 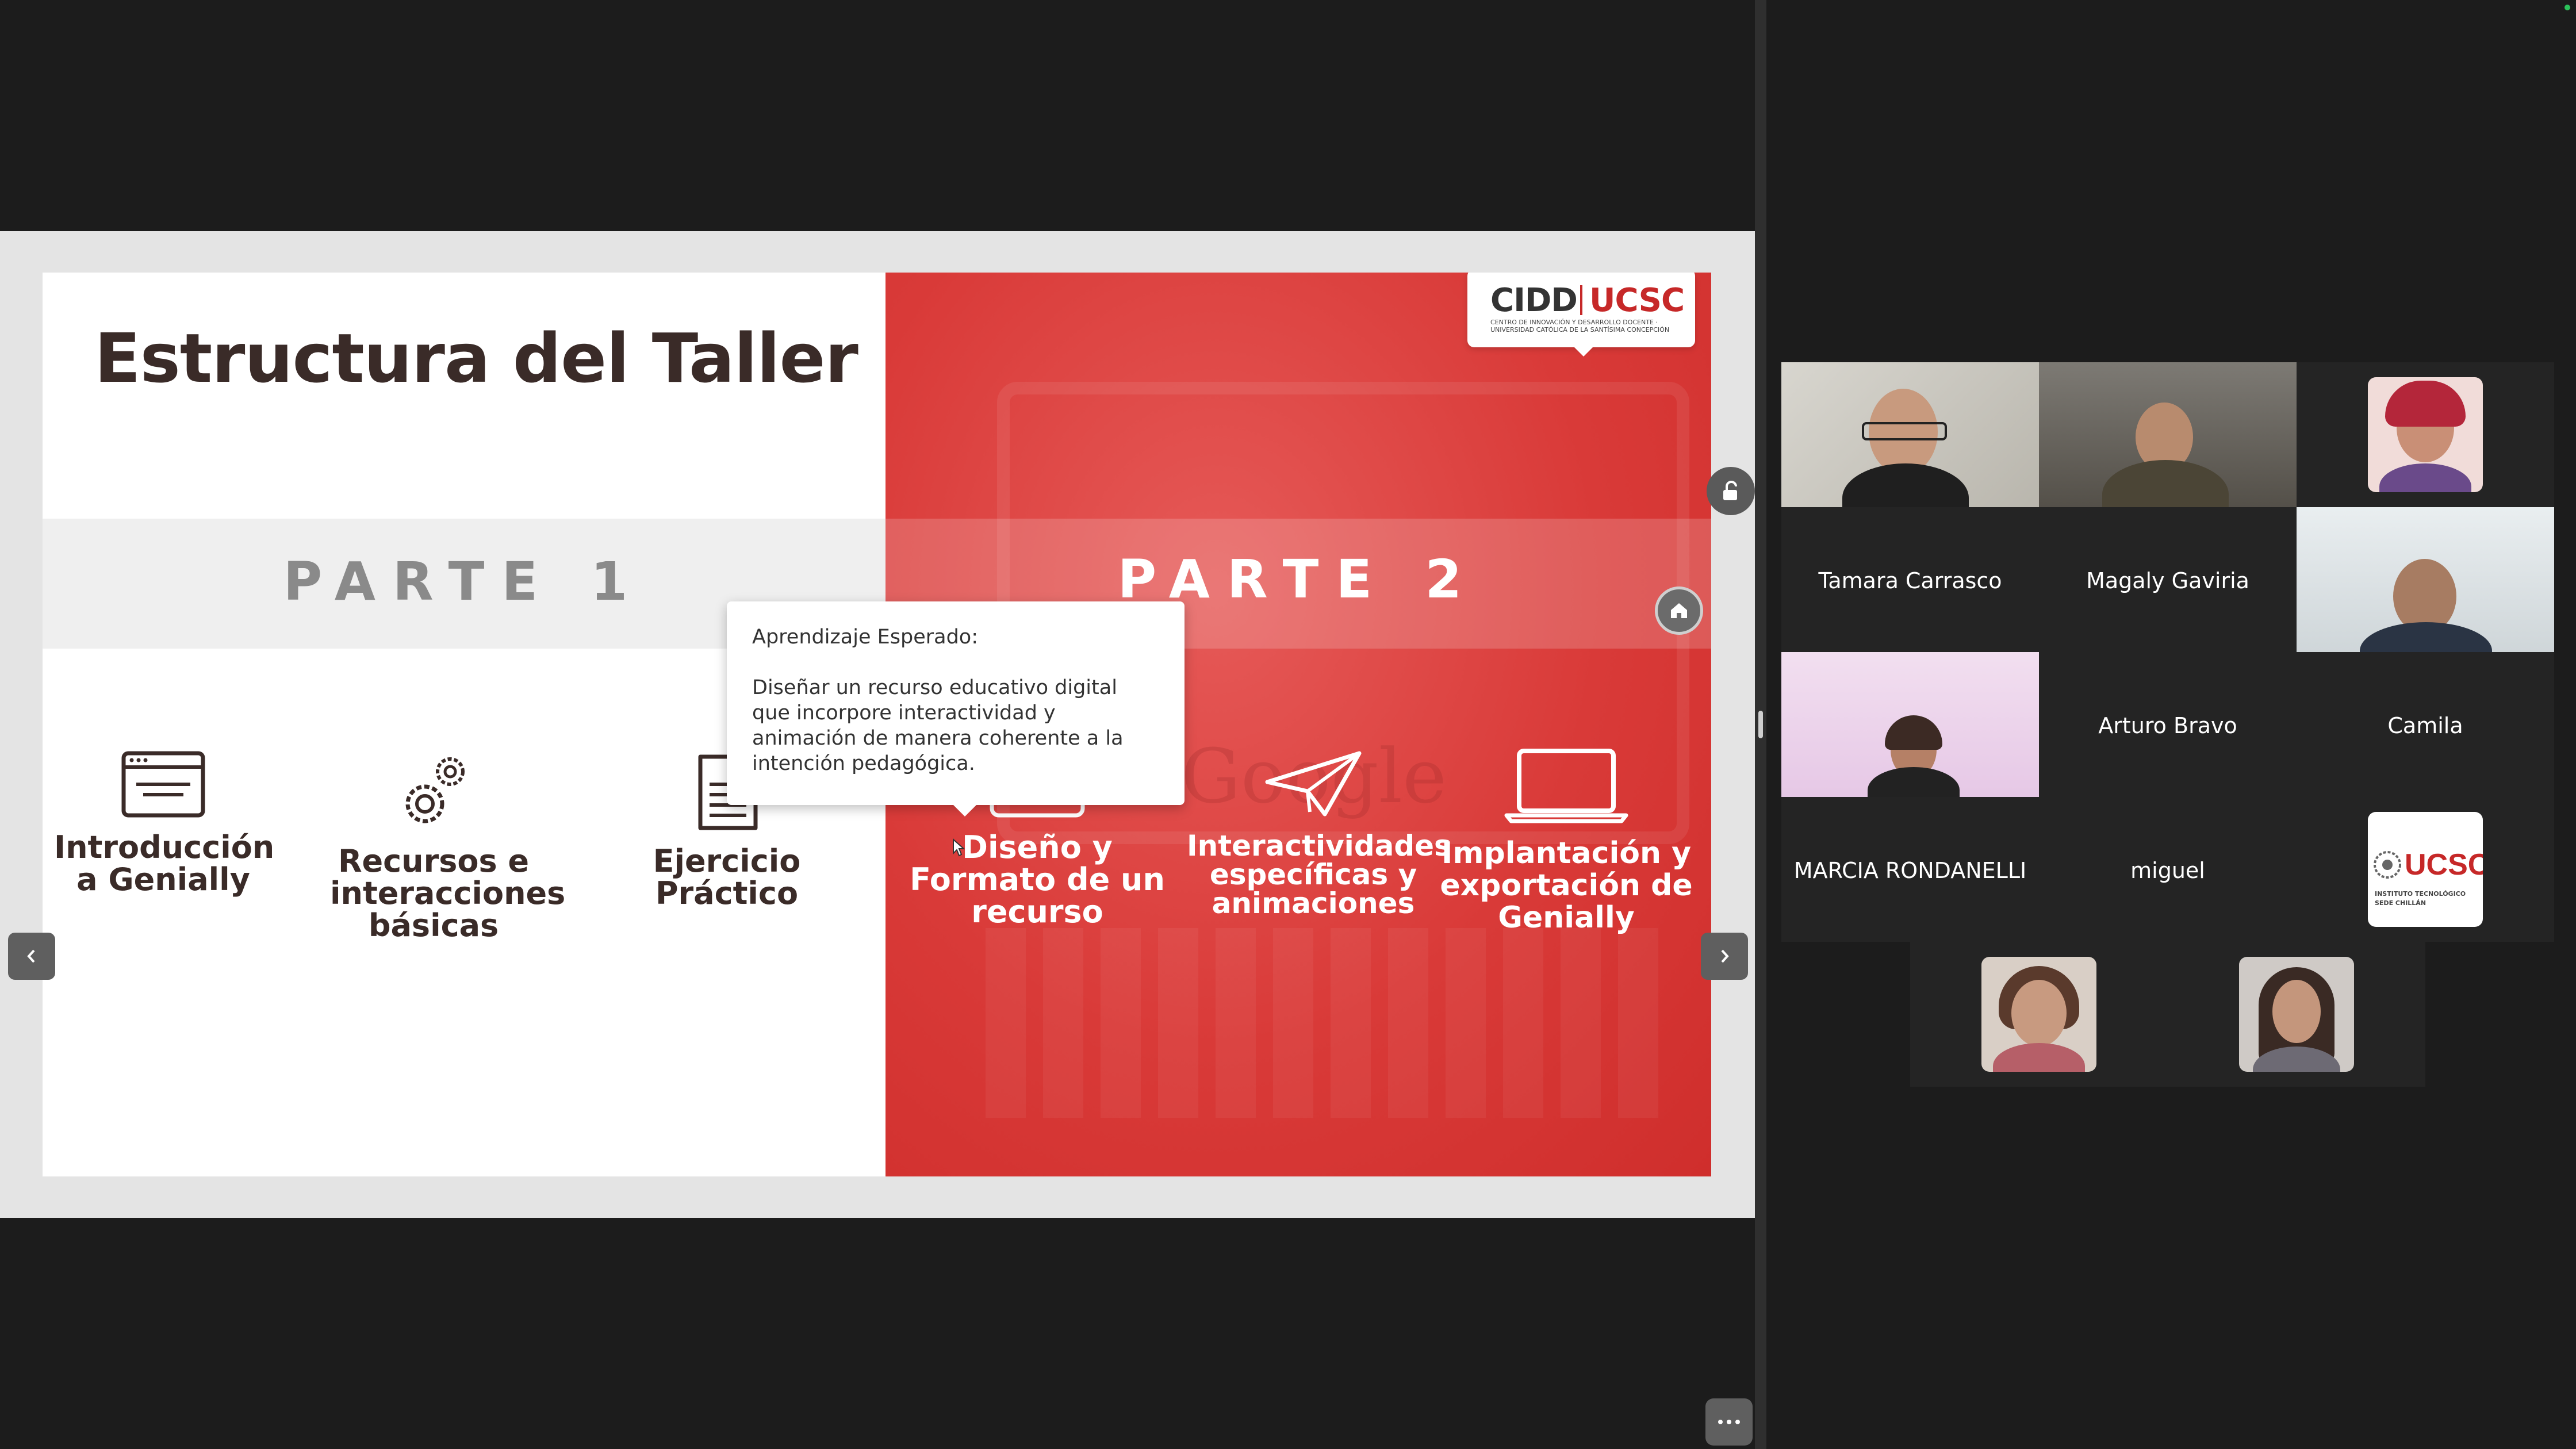 I want to click on unlock-button, so click(x=1731, y=491).